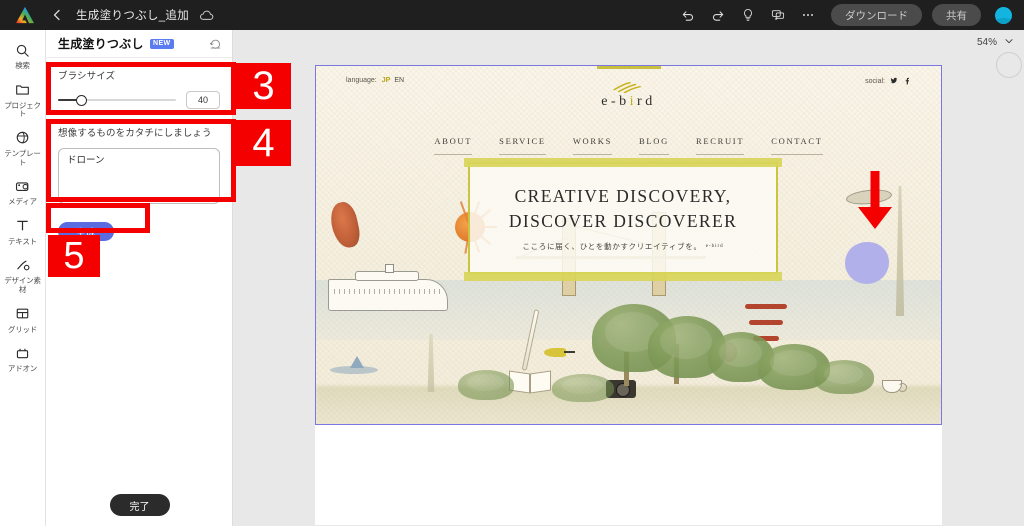 The height and width of the screenshot is (526, 1024). I want to click on text-icon, so click(22, 226).